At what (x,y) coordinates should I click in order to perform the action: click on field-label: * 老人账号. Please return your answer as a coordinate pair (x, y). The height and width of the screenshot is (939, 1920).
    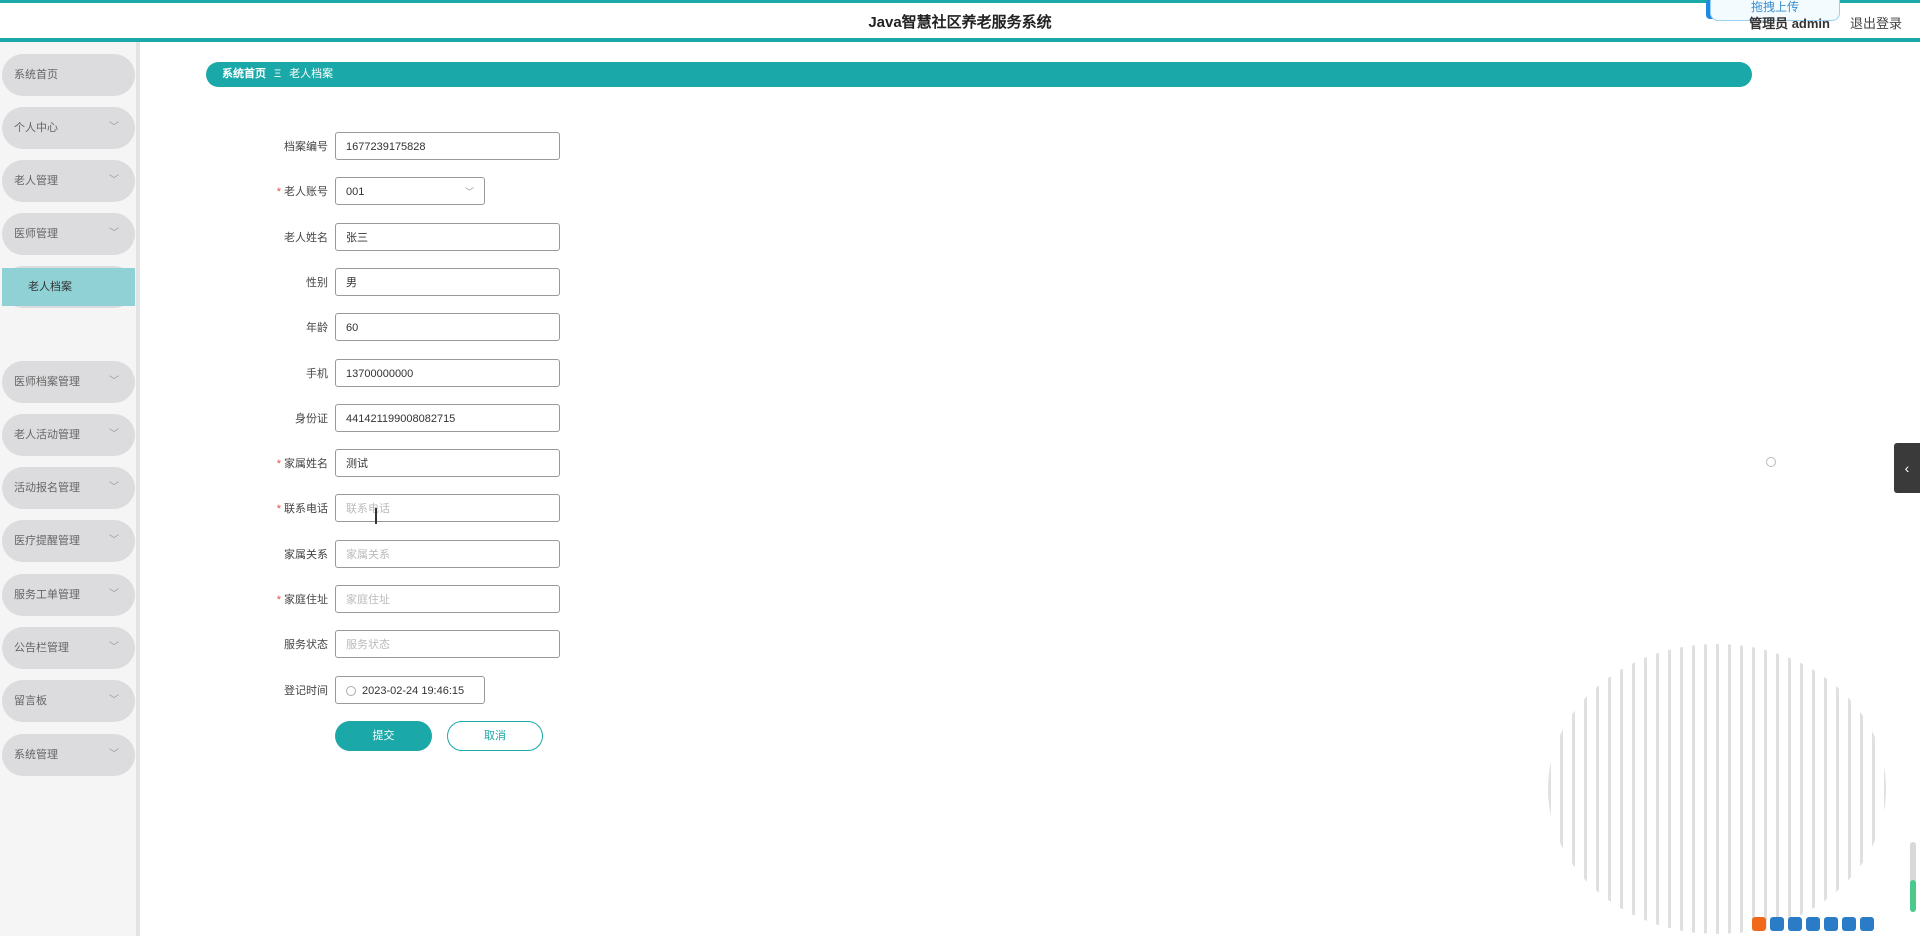
    Looking at the image, I should click on (294, 192).